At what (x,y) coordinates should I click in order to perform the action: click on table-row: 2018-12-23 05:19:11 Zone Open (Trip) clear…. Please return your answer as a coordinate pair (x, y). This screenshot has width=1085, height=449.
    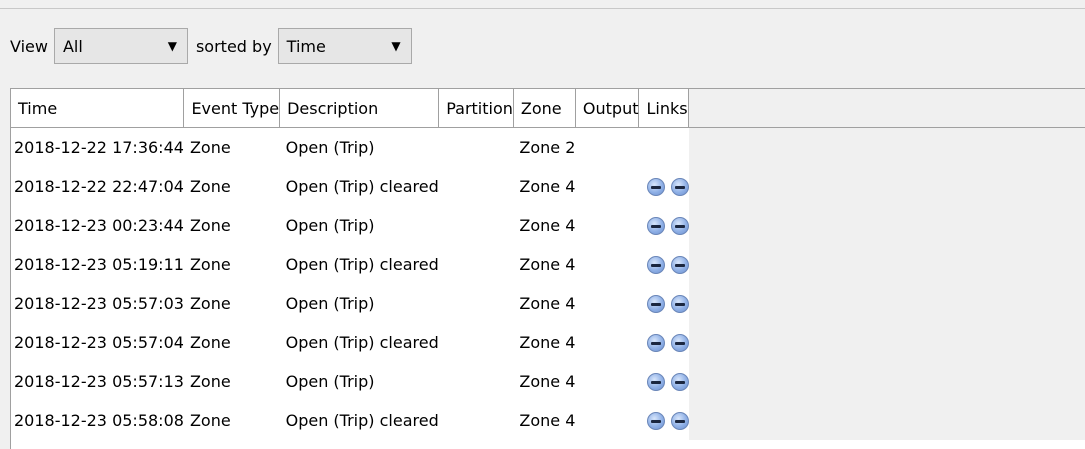
    Looking at the image, I should click on (548, 264).